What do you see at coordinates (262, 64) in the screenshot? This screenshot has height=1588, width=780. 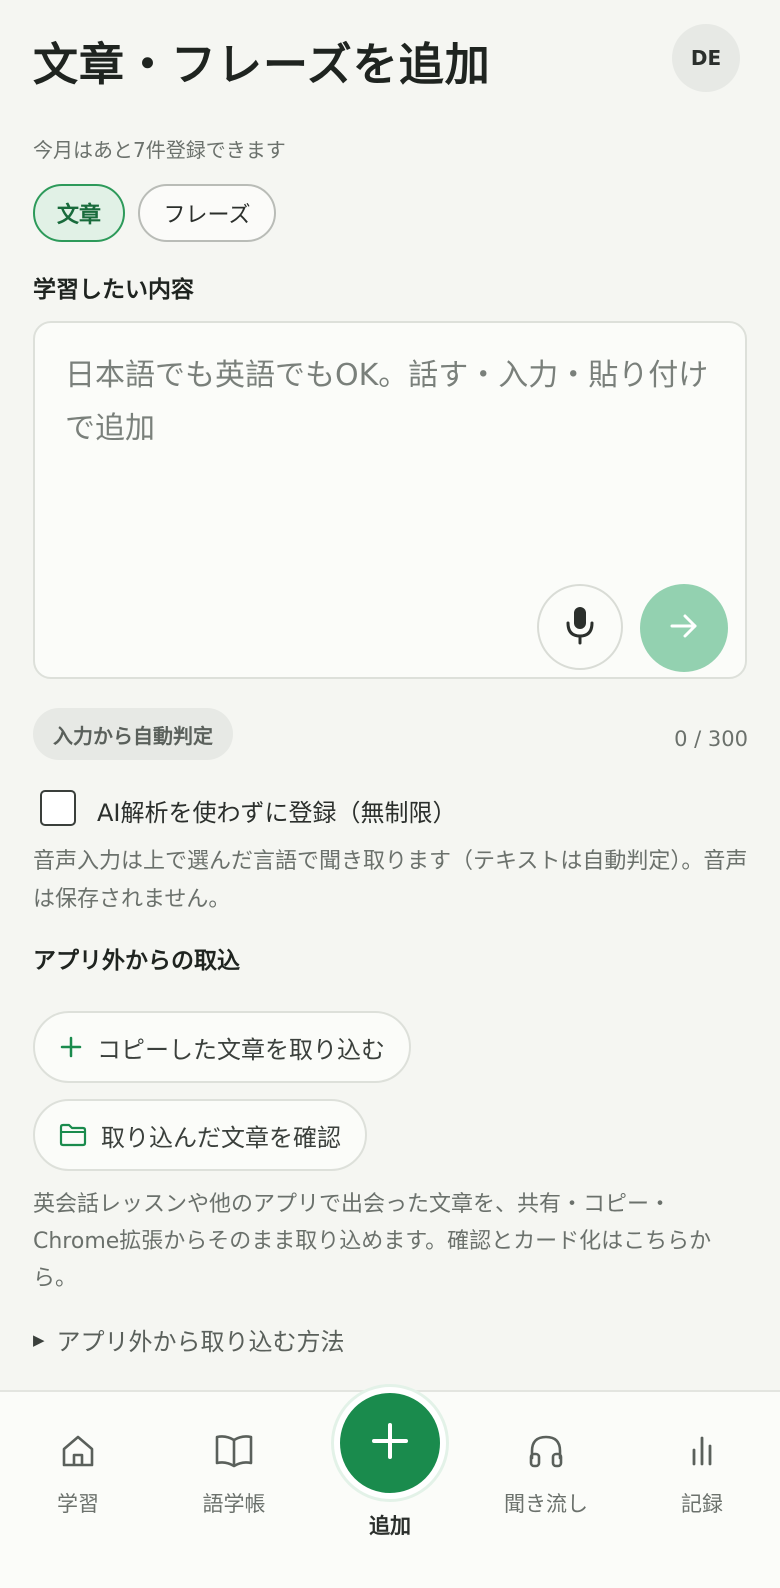 I see `page-title: 文章・フレーズを追加` at bounding box center [262, 64].